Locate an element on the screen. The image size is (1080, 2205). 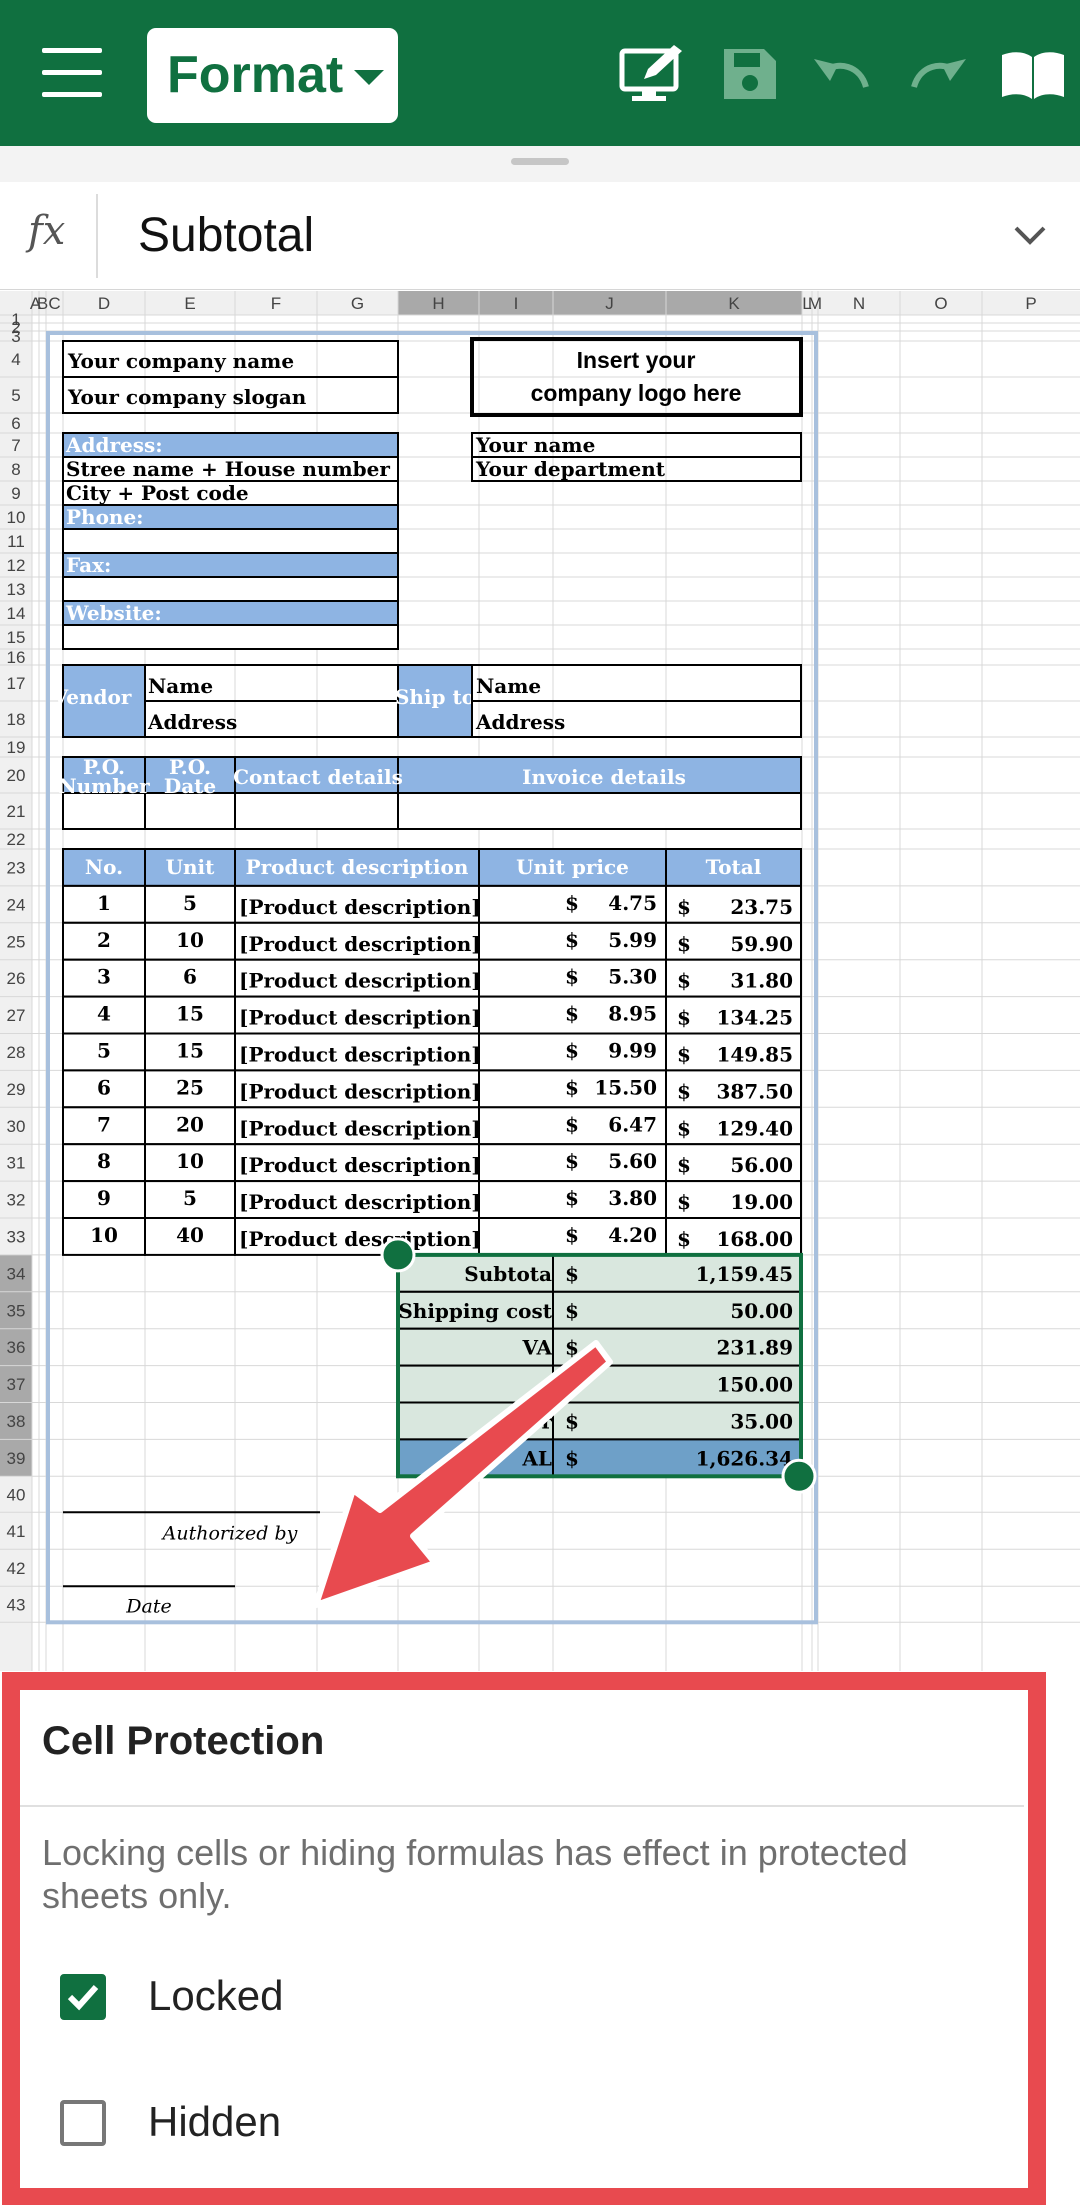
row-header-19: 19 is located at coordinates (16, 747).